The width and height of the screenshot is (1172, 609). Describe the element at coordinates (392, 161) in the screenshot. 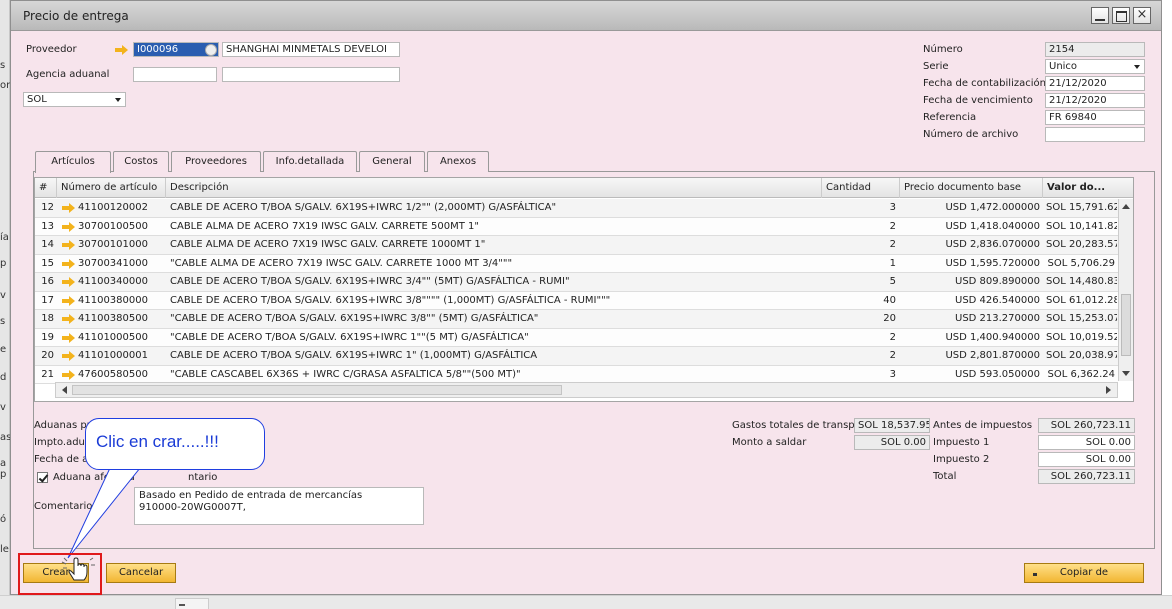

I see `tab-general: General` at that location.